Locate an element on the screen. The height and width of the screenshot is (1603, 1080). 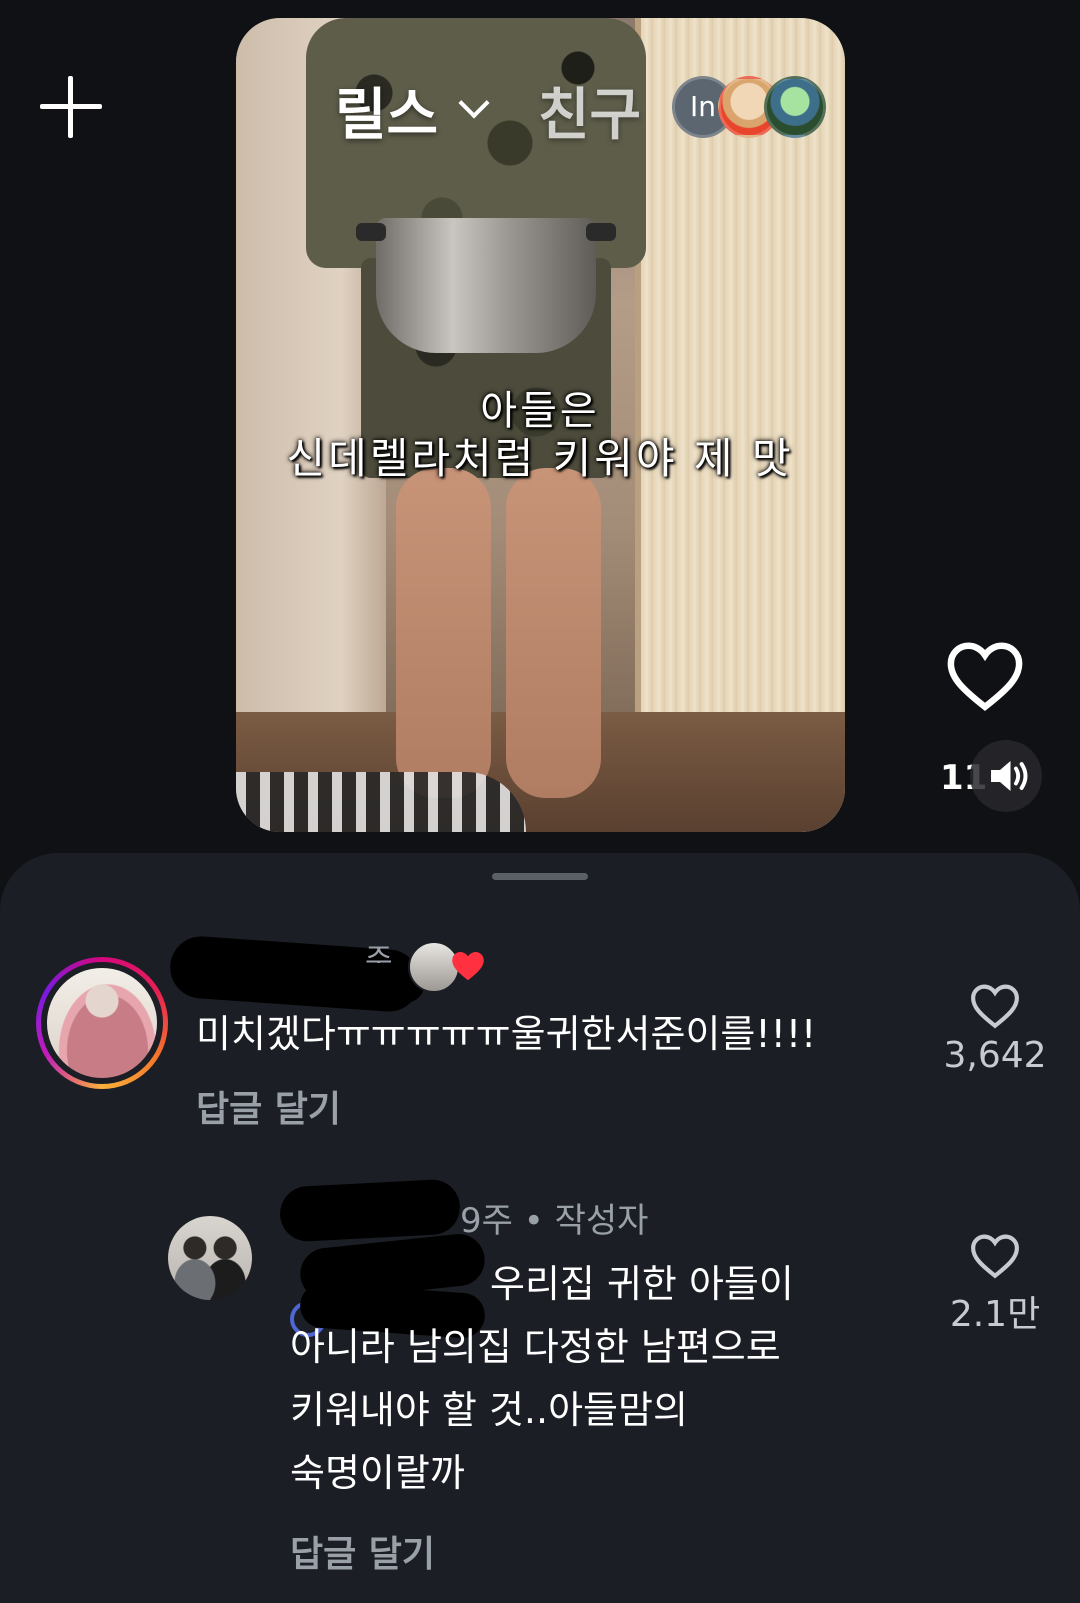
redacted-username is located at coordinates (370, 1210).